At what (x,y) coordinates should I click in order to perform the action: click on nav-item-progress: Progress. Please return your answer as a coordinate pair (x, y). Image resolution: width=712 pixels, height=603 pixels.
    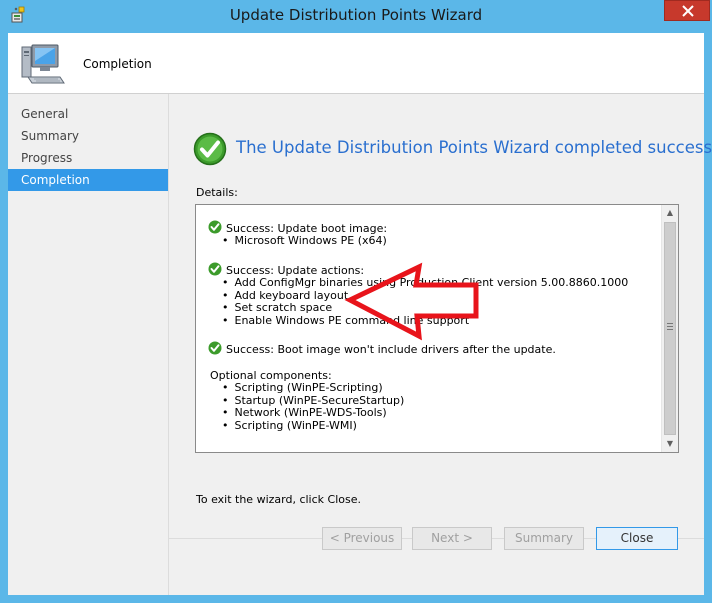
    Looking at the image, I should click on (47, 158).